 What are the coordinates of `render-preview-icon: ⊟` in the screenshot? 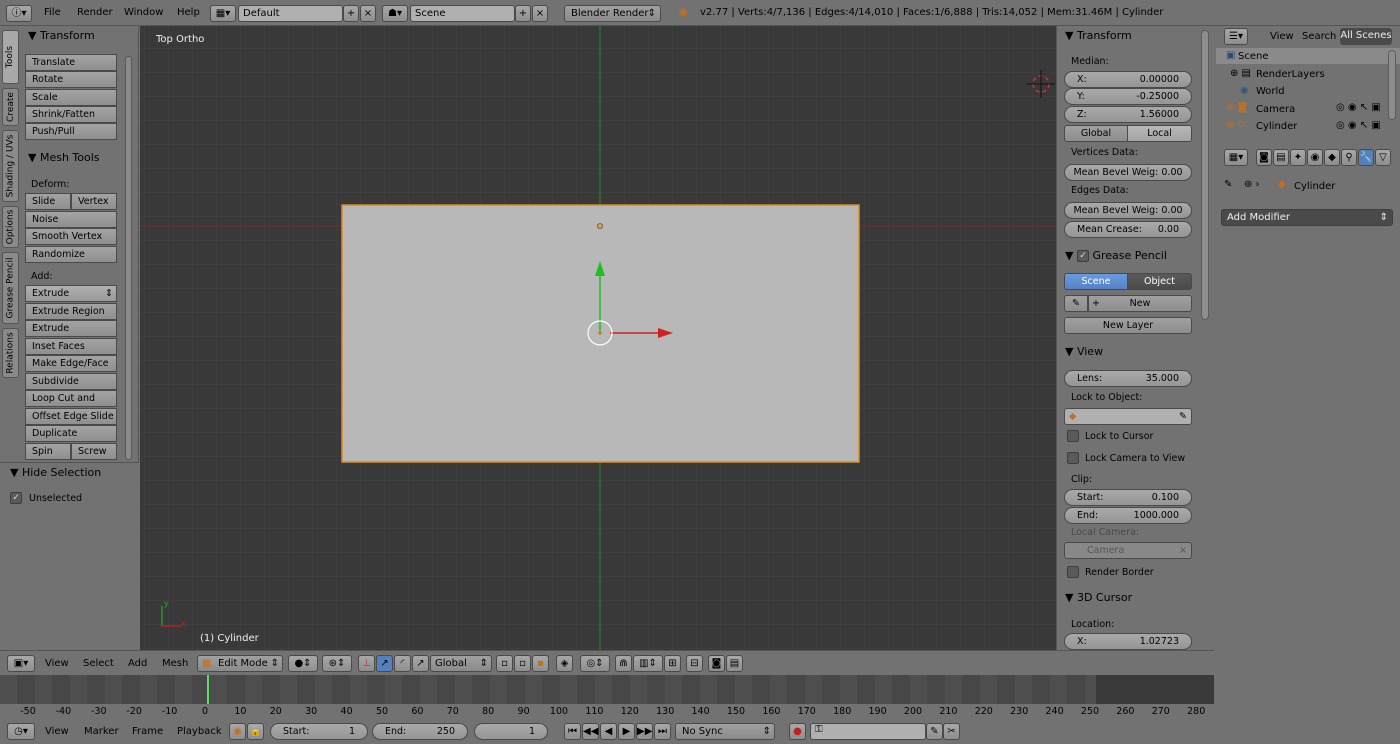 It's located at (694, 663).